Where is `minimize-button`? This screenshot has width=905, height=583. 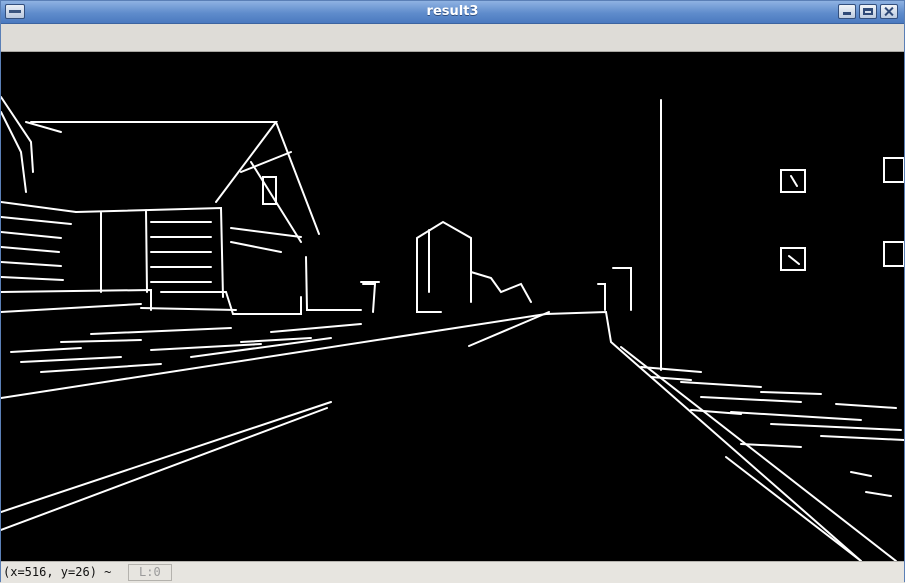
minimize-button is located at coordinates (847, 11).